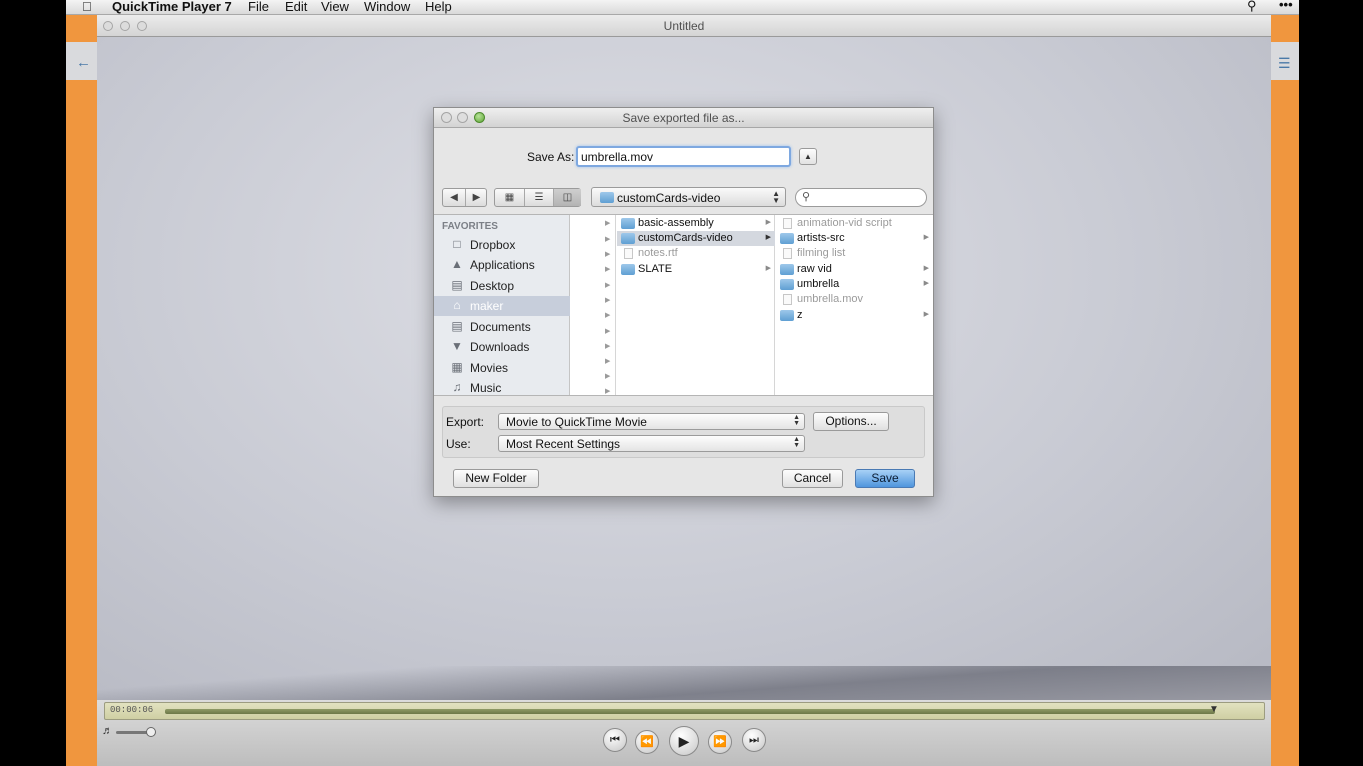  What do you see at coordinates (502, 347) in the screenshot?
I see `sidebar-item-downloads: ▼ Downloads` at bounding box center [502, 347].